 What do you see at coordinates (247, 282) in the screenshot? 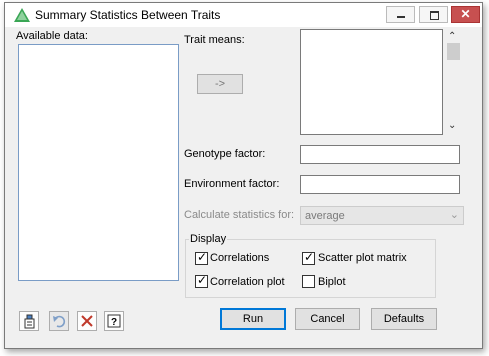
I see `correlation-plot-label: Correlation plot` at bounding box center [247, 282].